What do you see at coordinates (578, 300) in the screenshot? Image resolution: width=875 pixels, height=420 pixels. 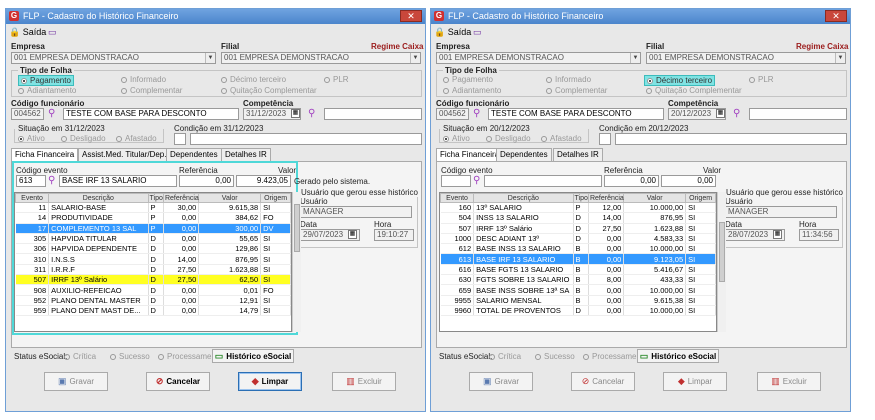 I see `table-row: 9955 SALARIO MENSAL B 0,00 9.615,38 SI` at bounding box center [578, 300].